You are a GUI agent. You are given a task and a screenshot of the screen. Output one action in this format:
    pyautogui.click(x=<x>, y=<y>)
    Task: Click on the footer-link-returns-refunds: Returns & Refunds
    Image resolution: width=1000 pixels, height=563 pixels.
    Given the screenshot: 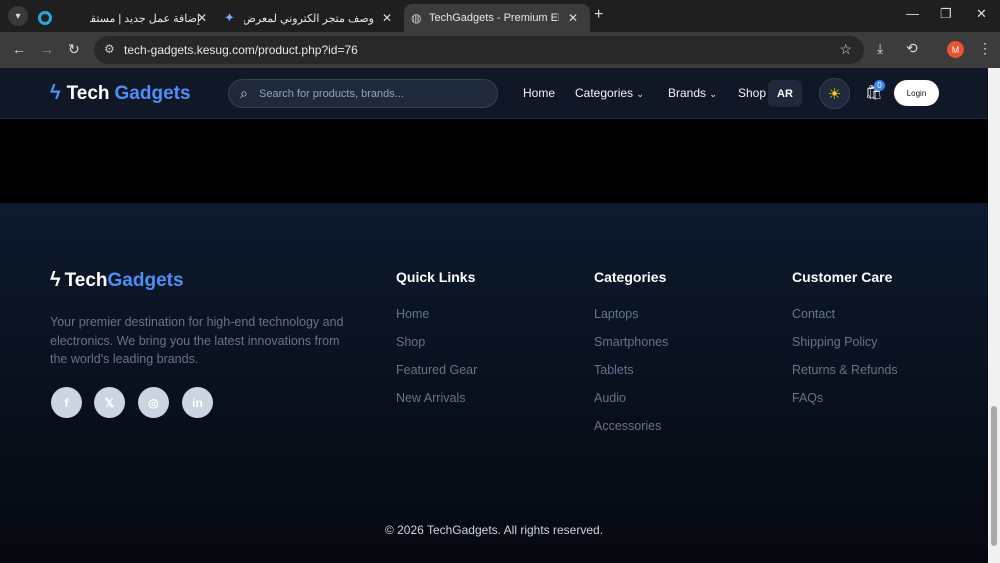 What is the action you would take?
    pyautogui.click(x=845, y=370)
    